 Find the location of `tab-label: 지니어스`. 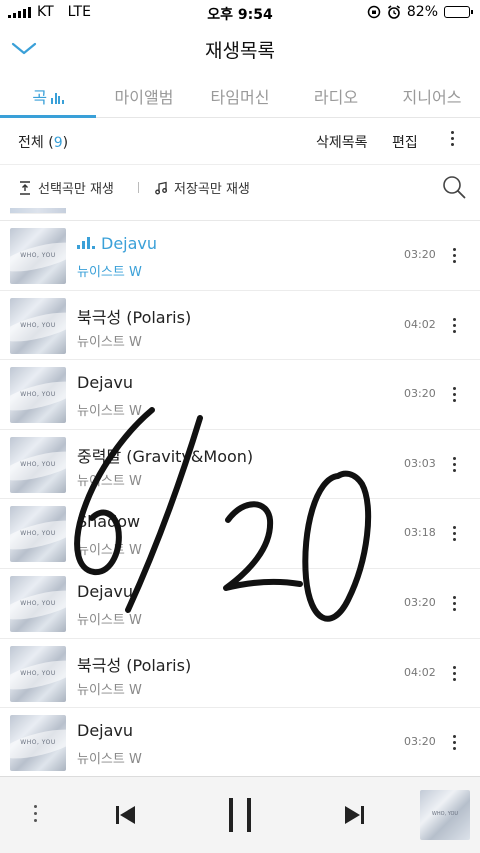

tab-label: 지니어스 is located at coordinates (432, 97).